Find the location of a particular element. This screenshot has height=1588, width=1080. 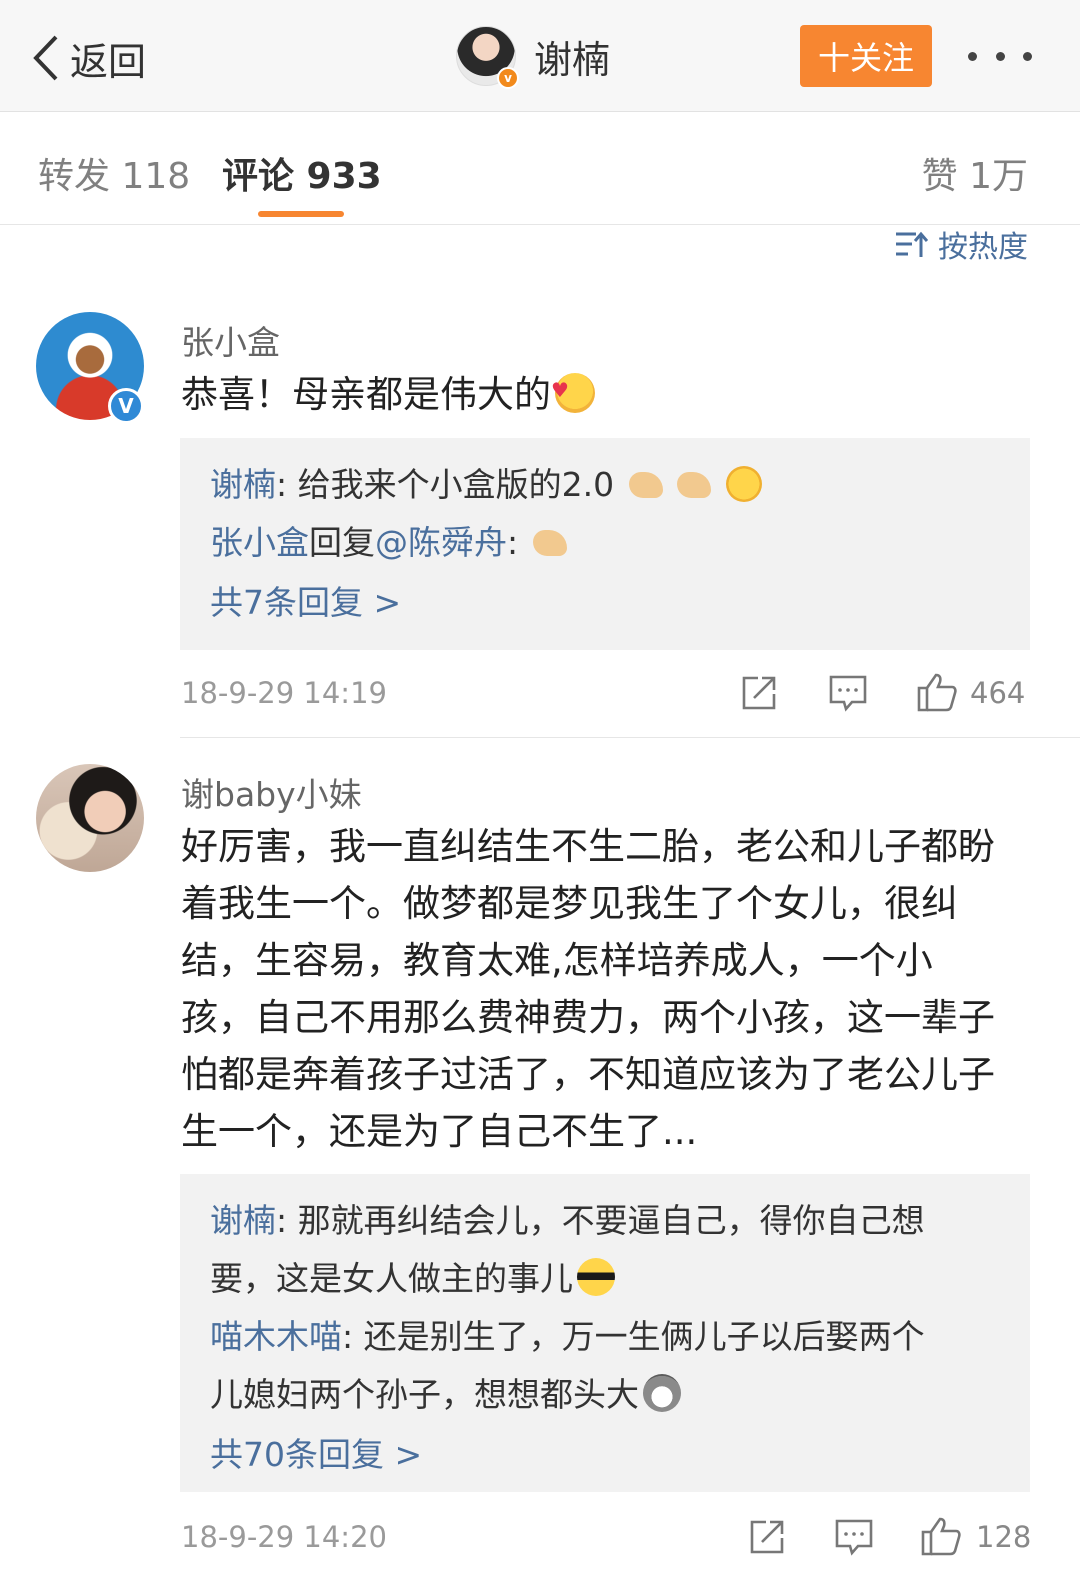

profile-header: v 谢楠 is located at coordinates (533, 56).